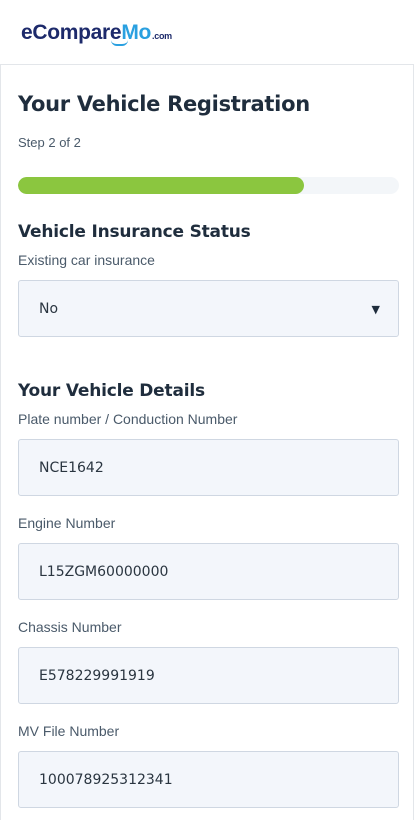 The height and width of the screenshot is (820, 414). What do you see at coordinates (208, 675) in the screenshot?
I see `chassis-number-input: E578229991919` at bounding box center [208, 675].